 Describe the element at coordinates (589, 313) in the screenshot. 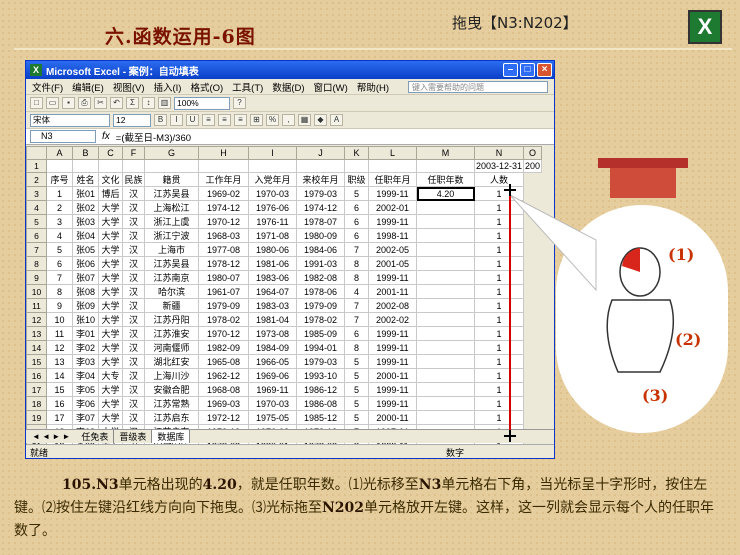

I see `drag-overlay` at that location.